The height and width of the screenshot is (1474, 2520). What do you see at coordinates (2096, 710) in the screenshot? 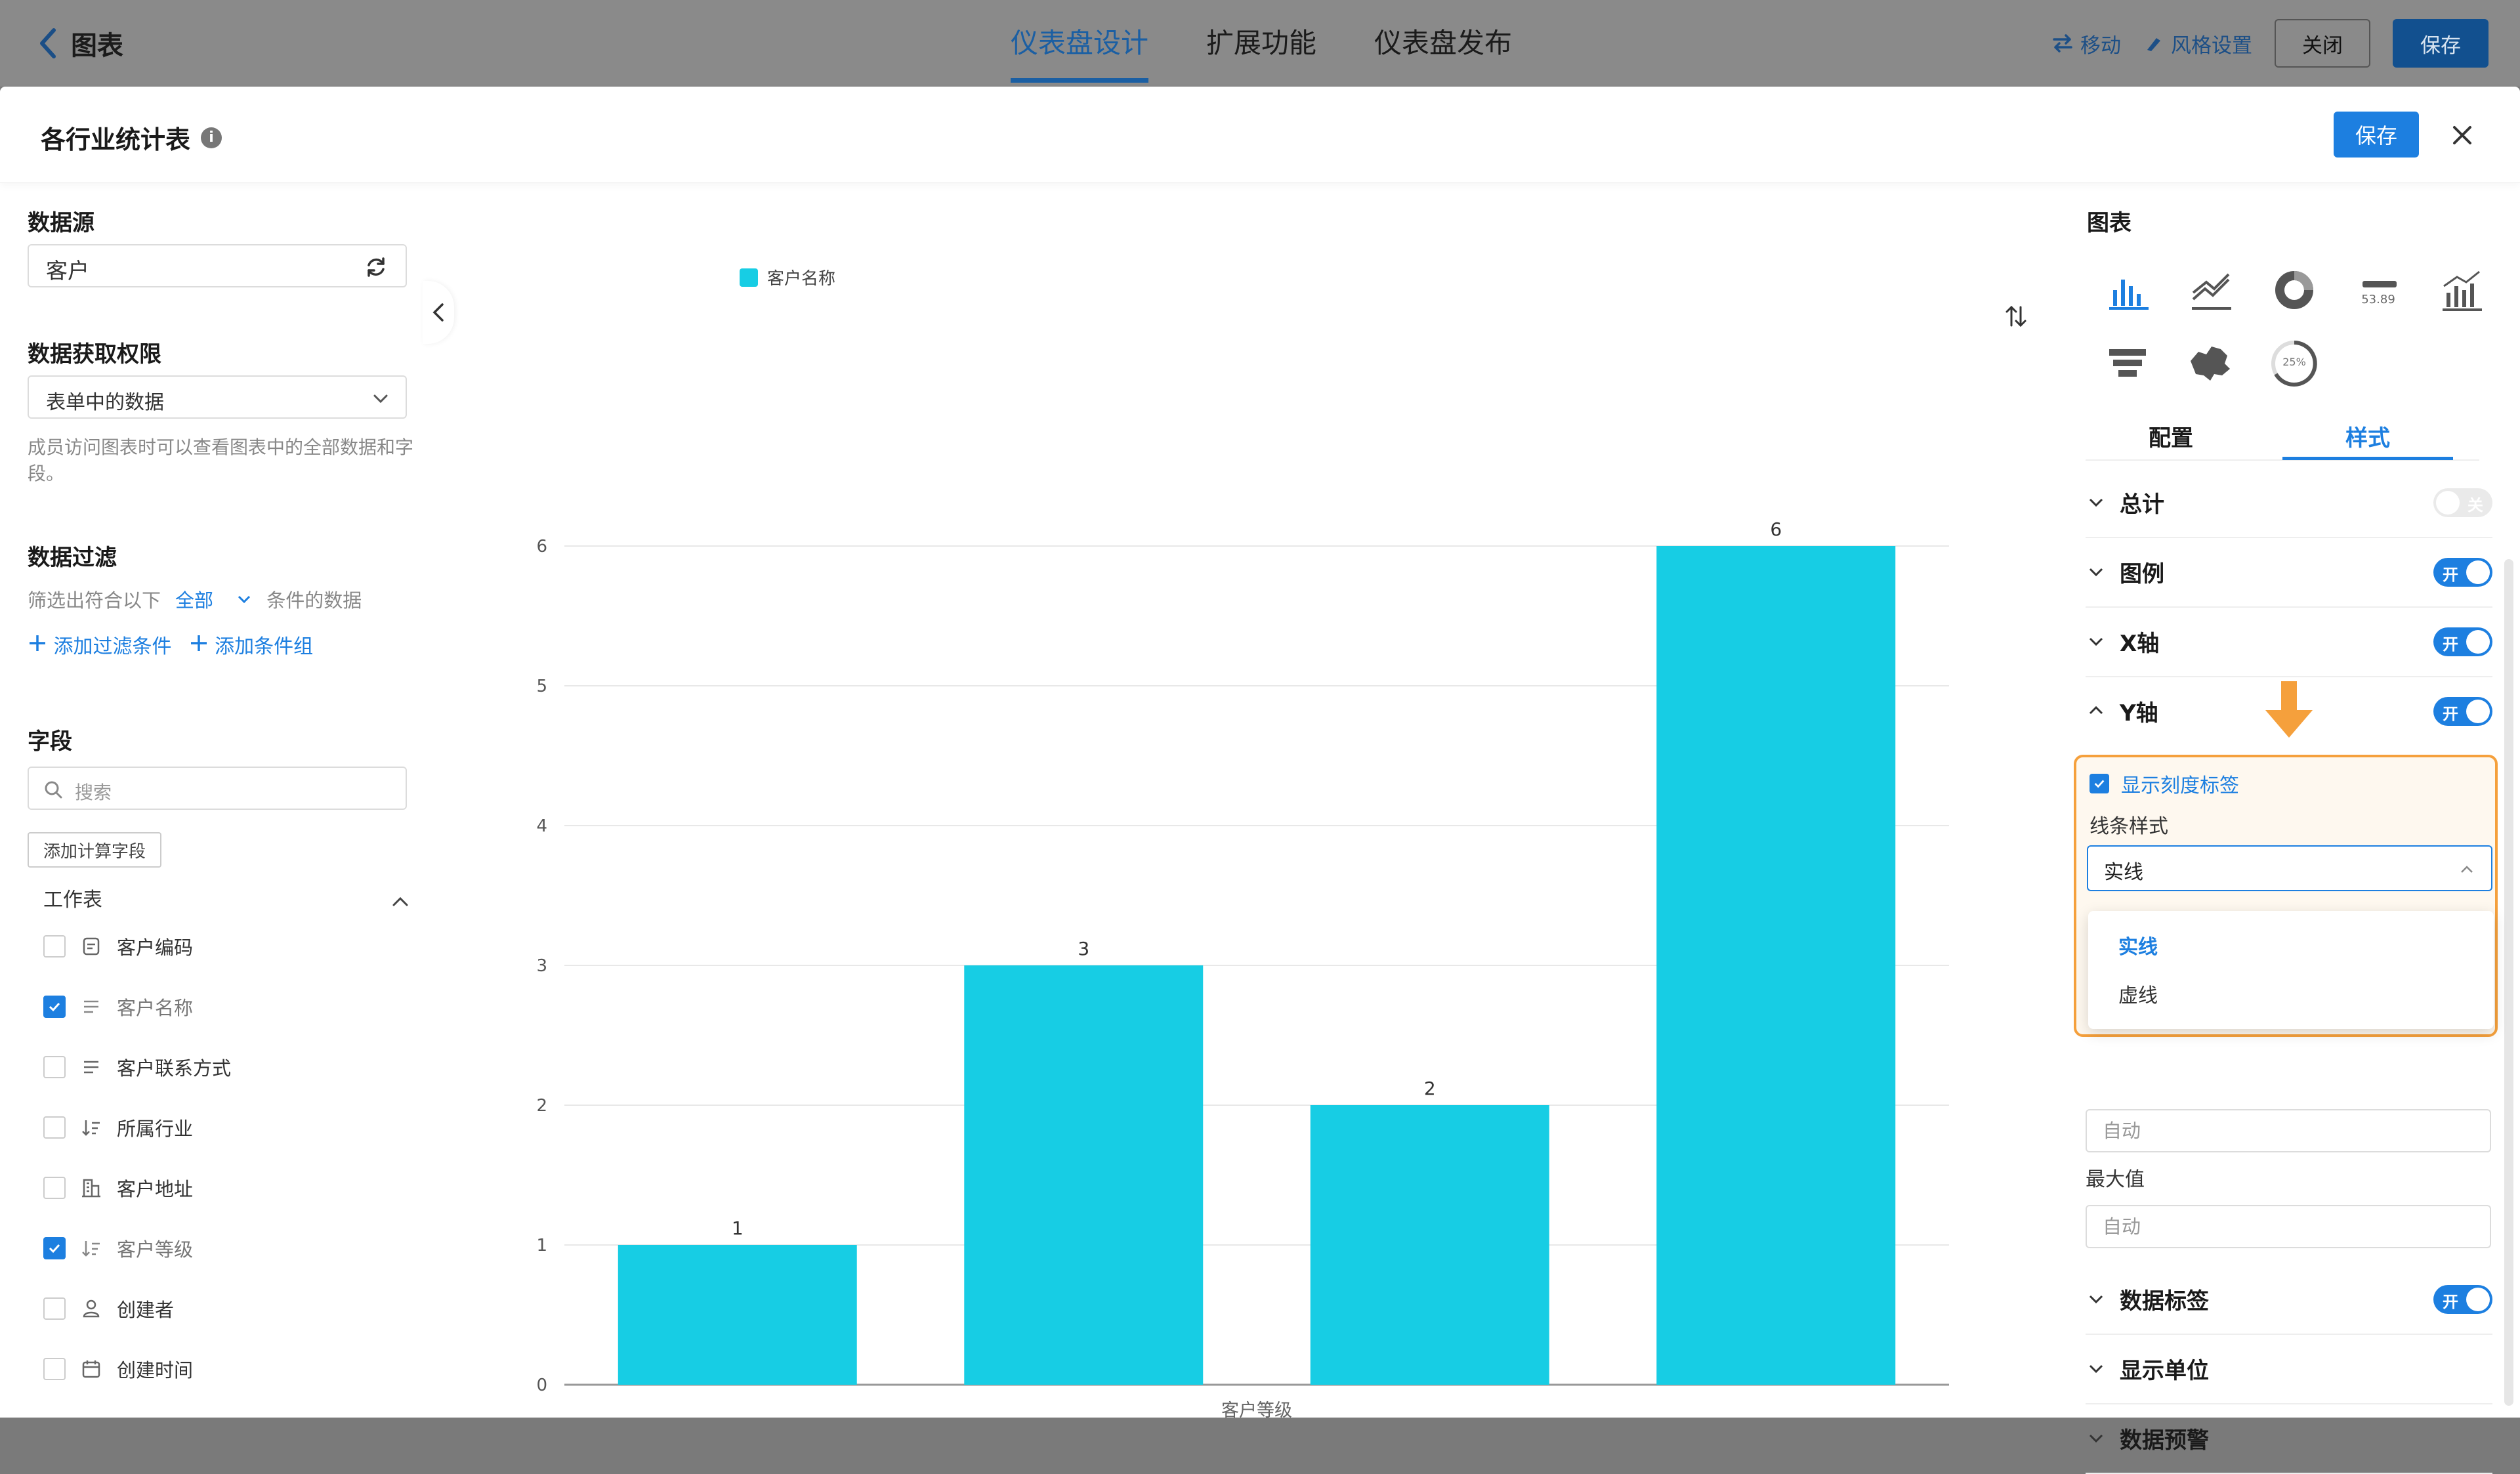
I see `chevron-up-icon` at bounding box center [2096, 710].